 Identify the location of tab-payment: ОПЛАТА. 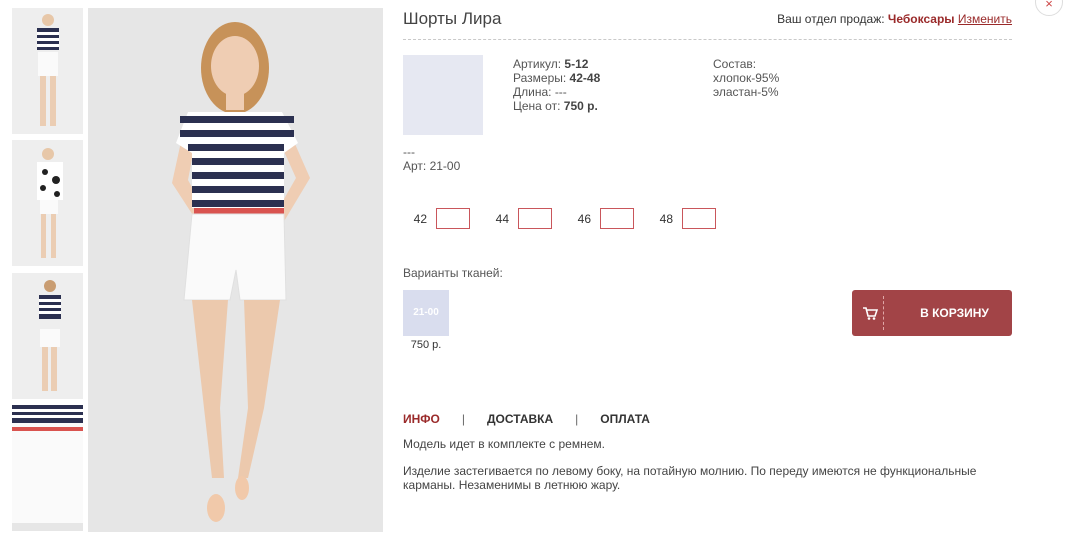
(625, 419).